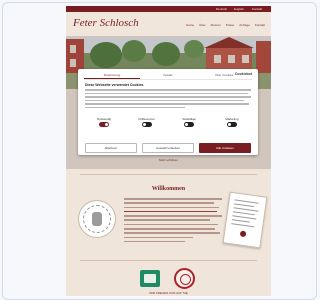 This screenshot has width=320, height=300. I want to click on tab-details: Details, so click(168, 75).